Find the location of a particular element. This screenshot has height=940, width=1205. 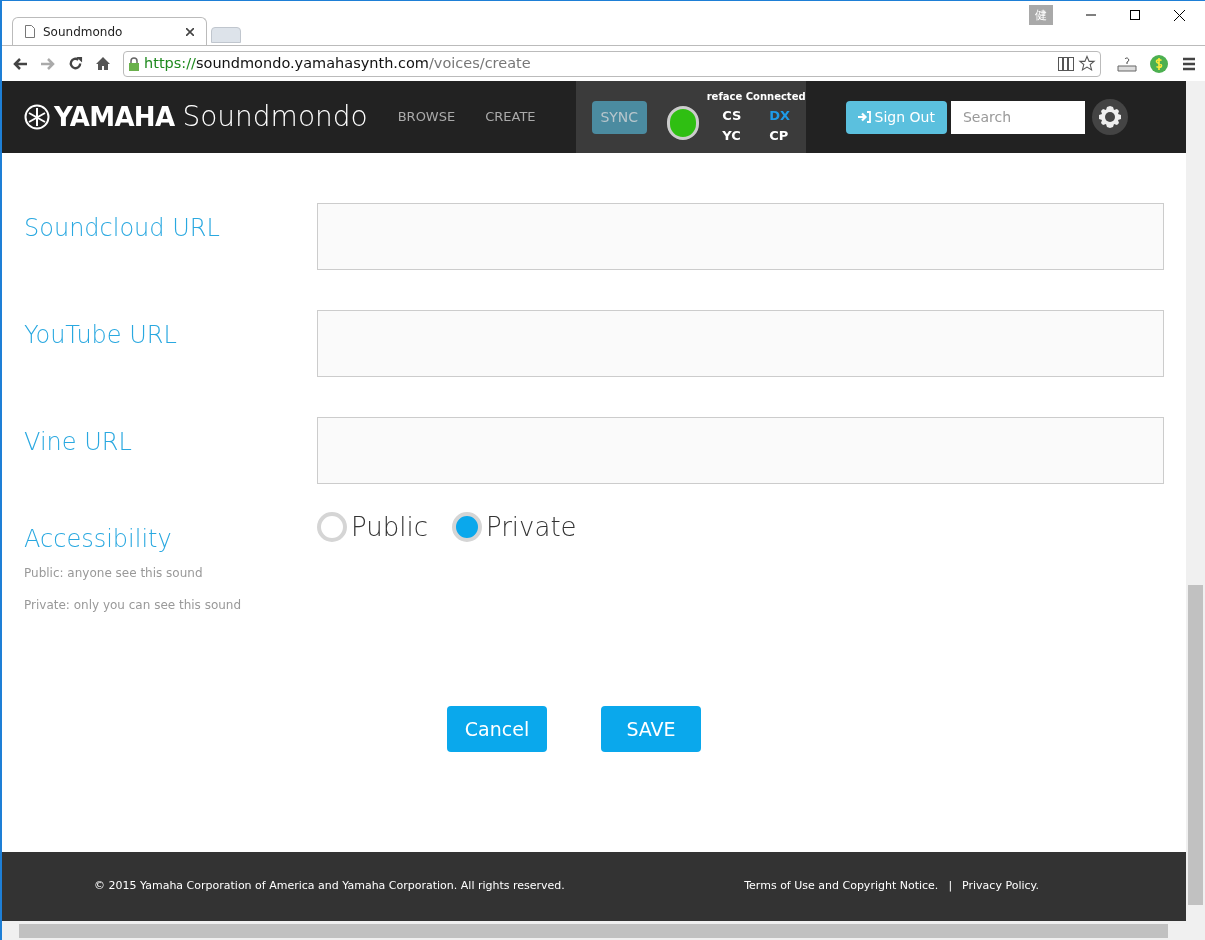

dollar-icon is located at coordinates (1159, 63).